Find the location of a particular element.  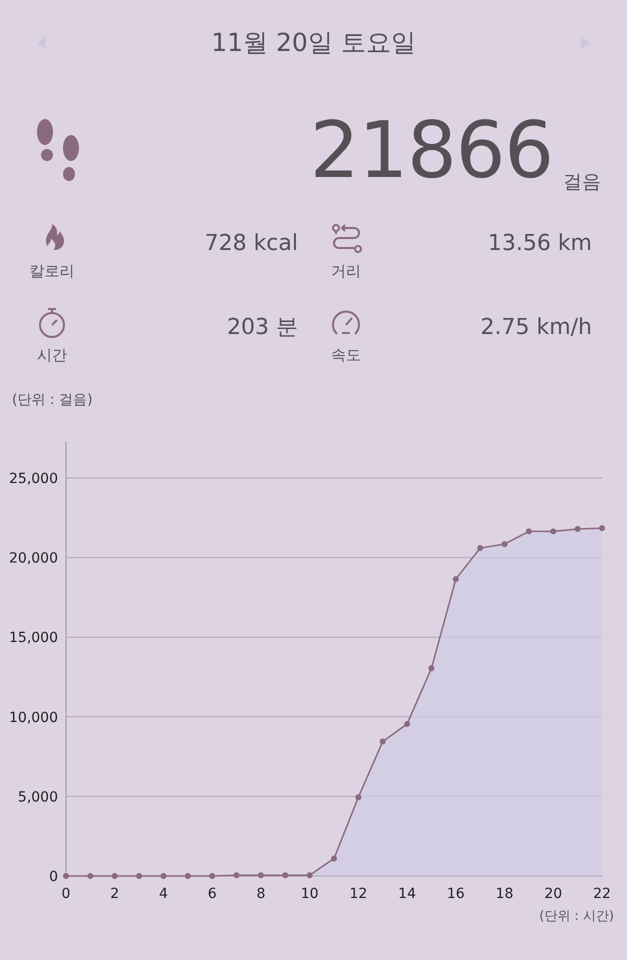

y-tick-label: 0 is located at coordinates (53, 877).